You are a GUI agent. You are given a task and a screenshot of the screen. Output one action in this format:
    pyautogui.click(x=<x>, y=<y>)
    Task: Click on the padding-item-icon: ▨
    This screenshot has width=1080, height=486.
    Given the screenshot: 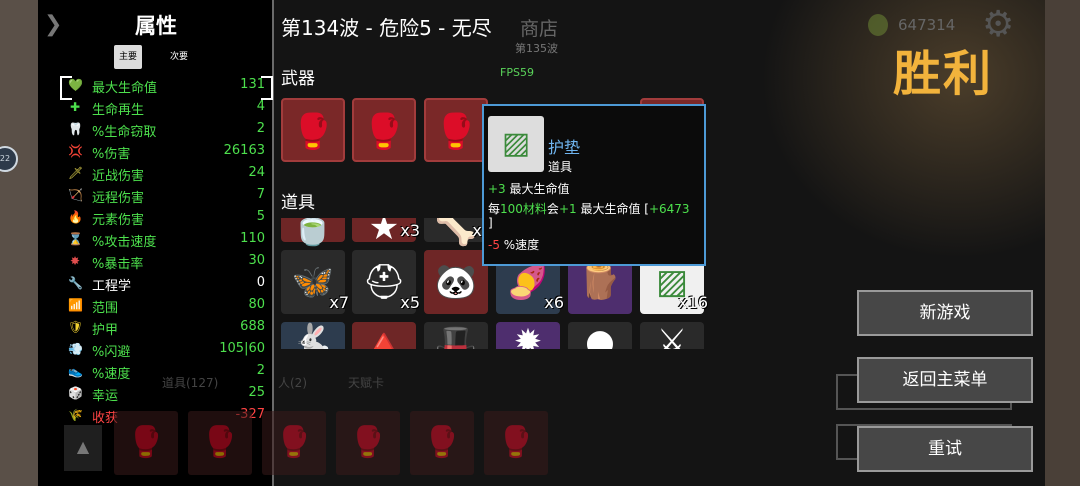 What is the action you would take?
    pyautogui.click(x=516, y=143)
    